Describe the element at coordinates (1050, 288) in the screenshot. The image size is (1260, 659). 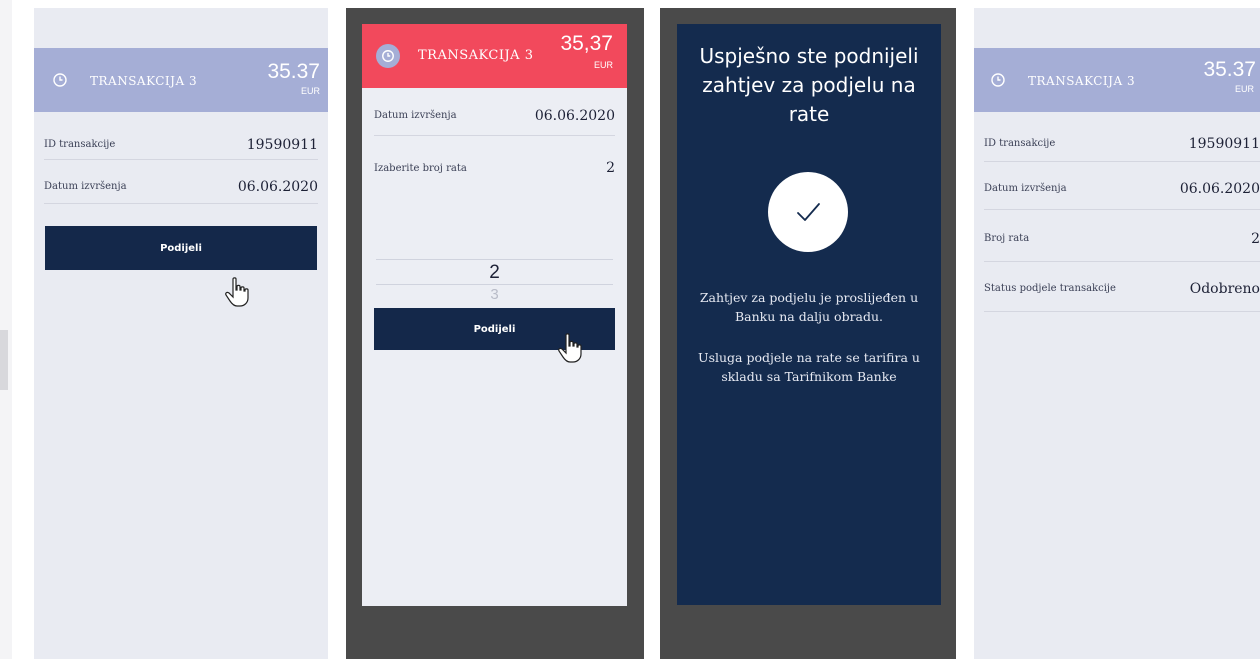
I see `detail-label: Status podjele transakcije` at that location.